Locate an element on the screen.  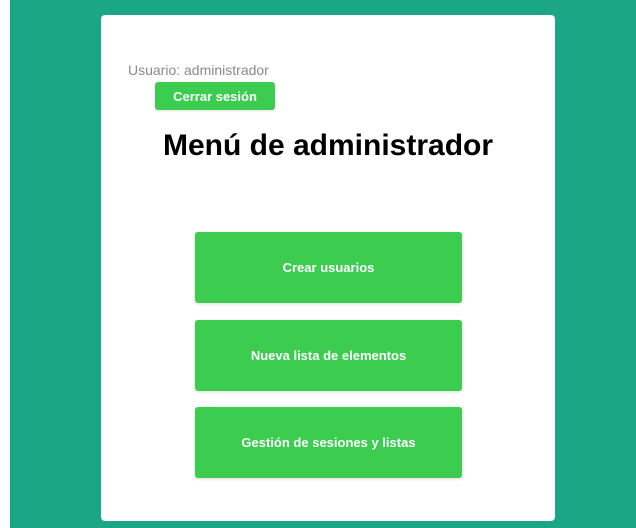
new-item-list-button: Nueva lista de elementos is located at coordinates (328, 355).